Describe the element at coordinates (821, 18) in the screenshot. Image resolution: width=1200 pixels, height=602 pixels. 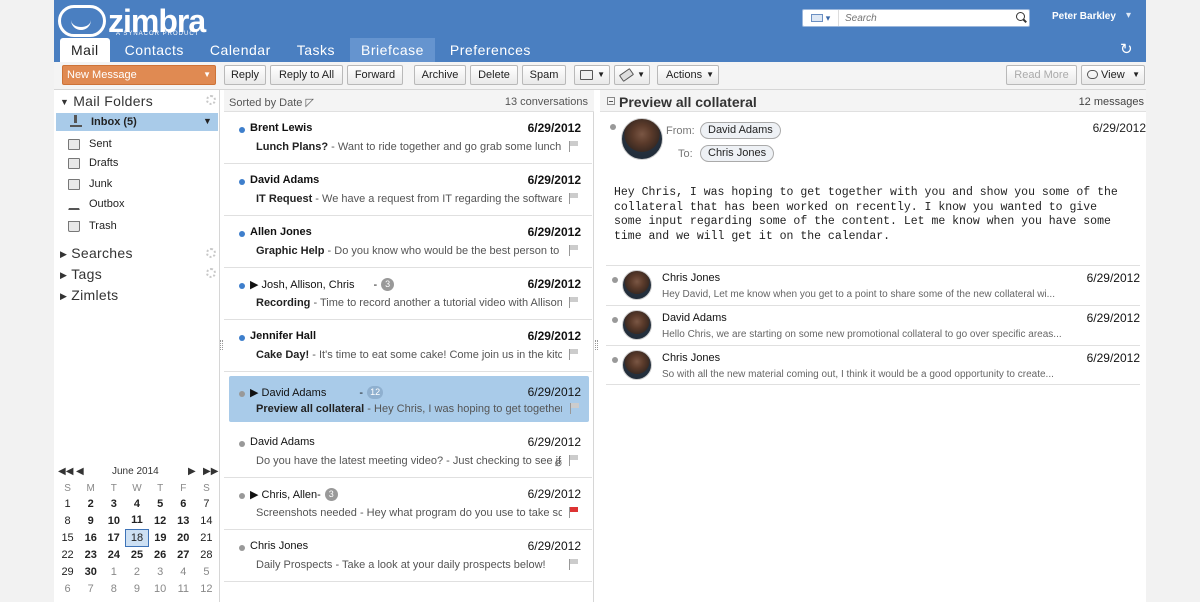
I see `search-type-menu: ▾` at that location.